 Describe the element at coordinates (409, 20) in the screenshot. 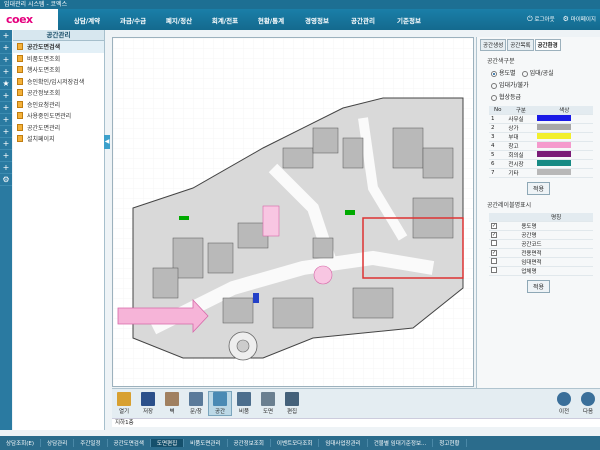

I see `menu-item: 기준정보` at that location.